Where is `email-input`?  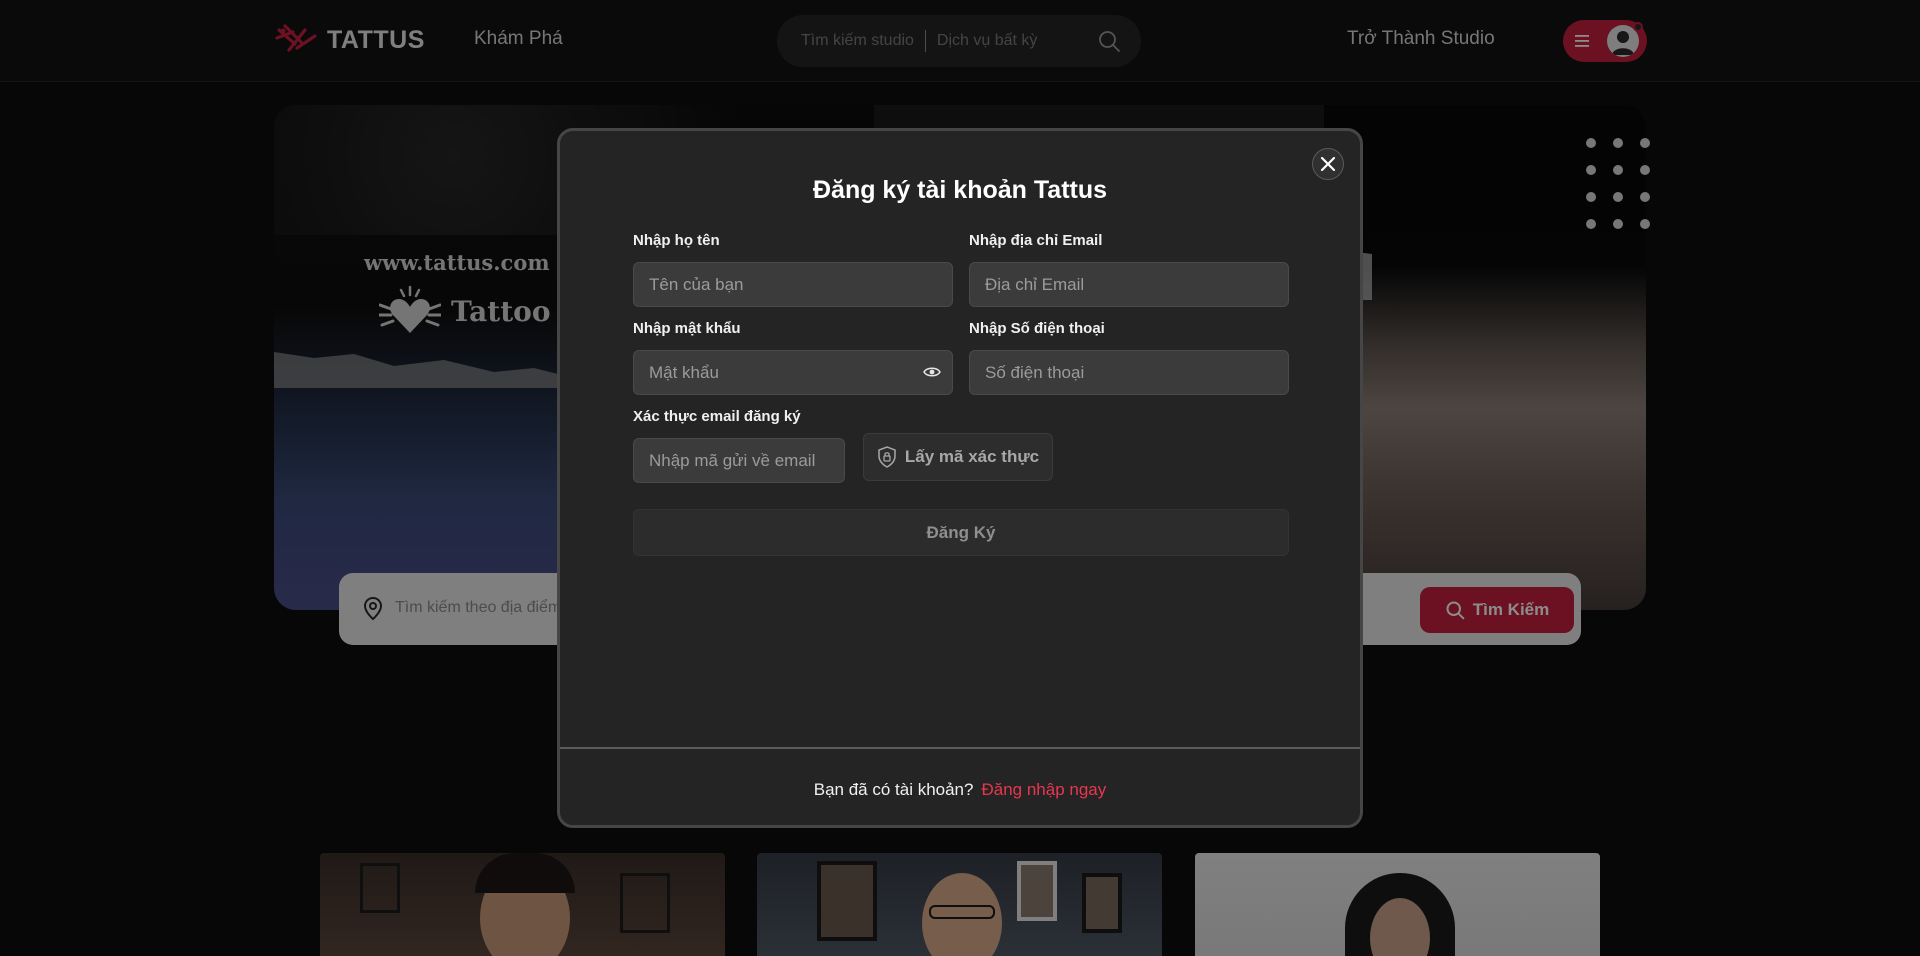
email-input is located at coordinates (1129, 284).